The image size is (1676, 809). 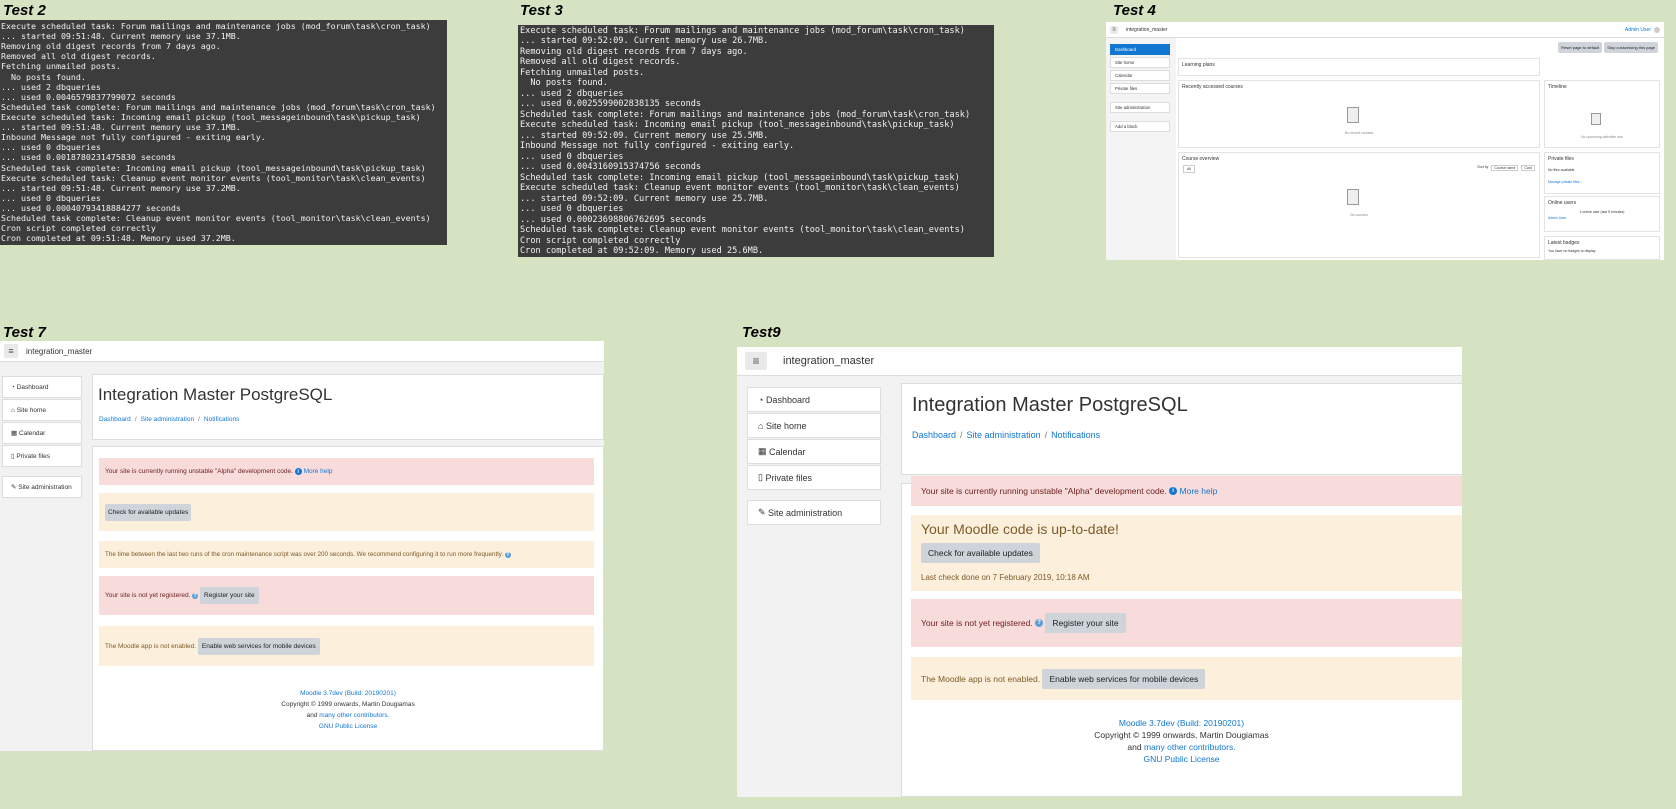 What do you see at coordinates (613, 219) in the screenshot?
I see `terminal-line: ... used 0.00023698806762695 seconds` at bounding box center [613, 219].